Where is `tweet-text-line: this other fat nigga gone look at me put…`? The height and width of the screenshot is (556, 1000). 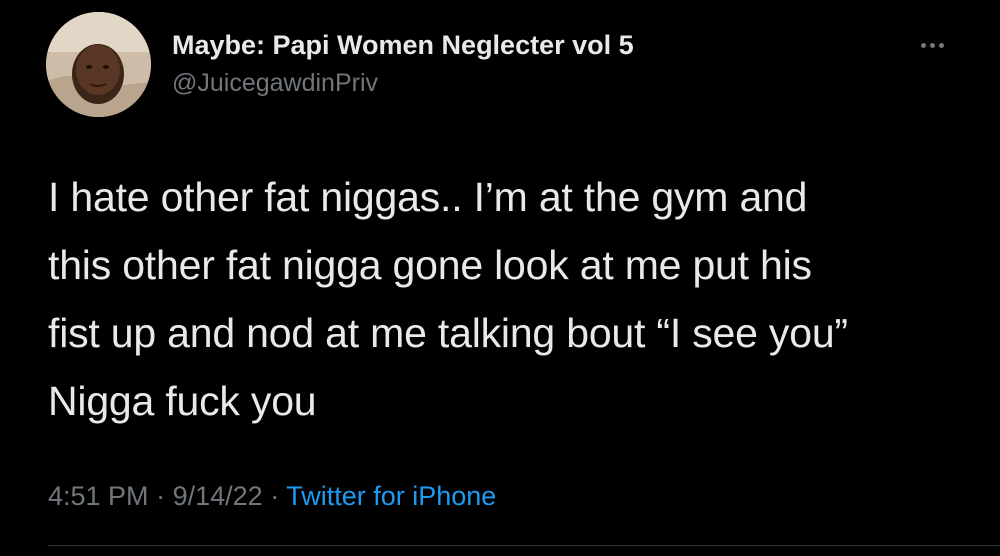
tweet-text-line: this other fat nigga gone look at me put… is located at coordinates (430, 265).